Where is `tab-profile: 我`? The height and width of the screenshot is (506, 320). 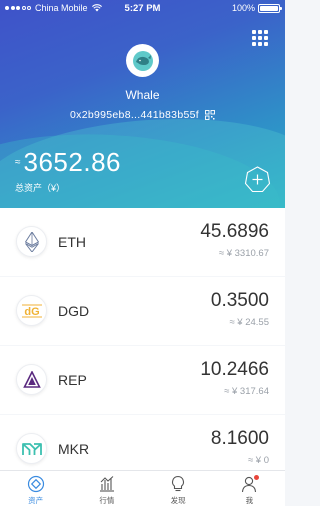 tab-profile: 我 is located at coordinates (249, 488).